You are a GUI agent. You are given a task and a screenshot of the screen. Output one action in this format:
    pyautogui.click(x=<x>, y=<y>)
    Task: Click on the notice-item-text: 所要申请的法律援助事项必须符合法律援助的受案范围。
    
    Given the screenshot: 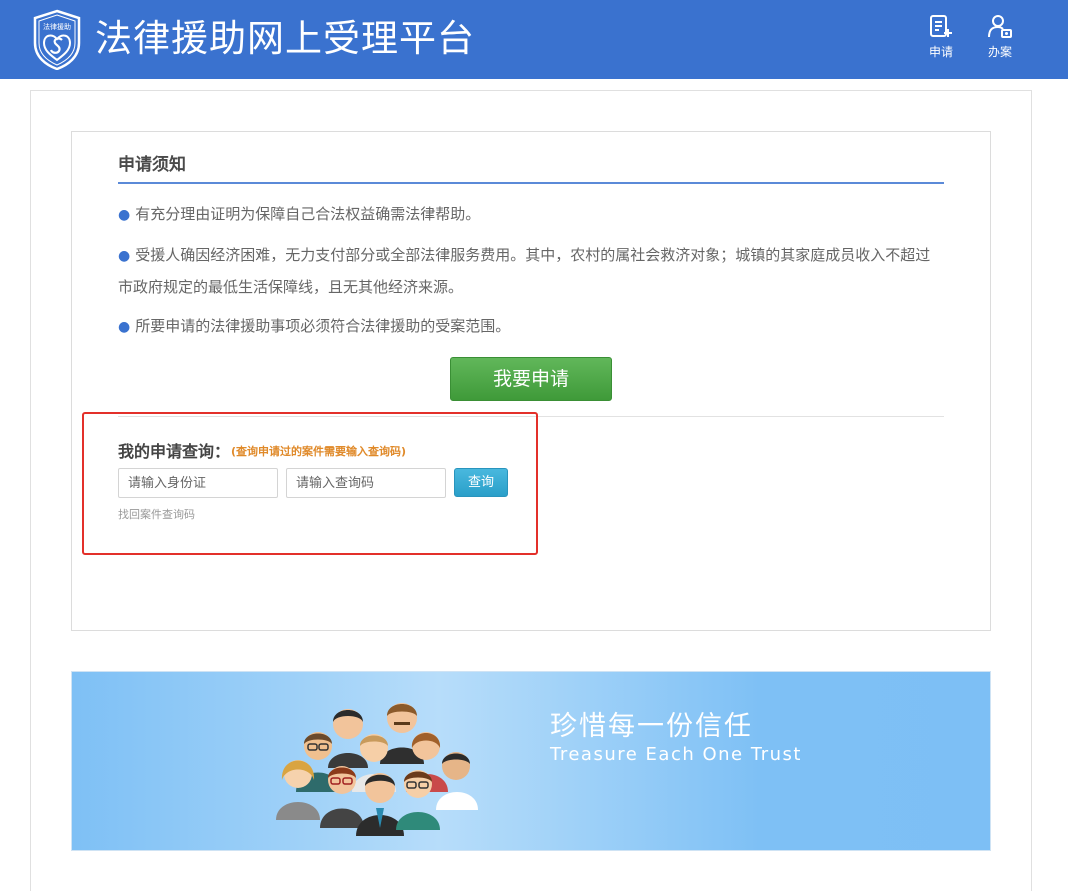 What is the action you would take?
    pyautogui.click(x=323, y=326)
    